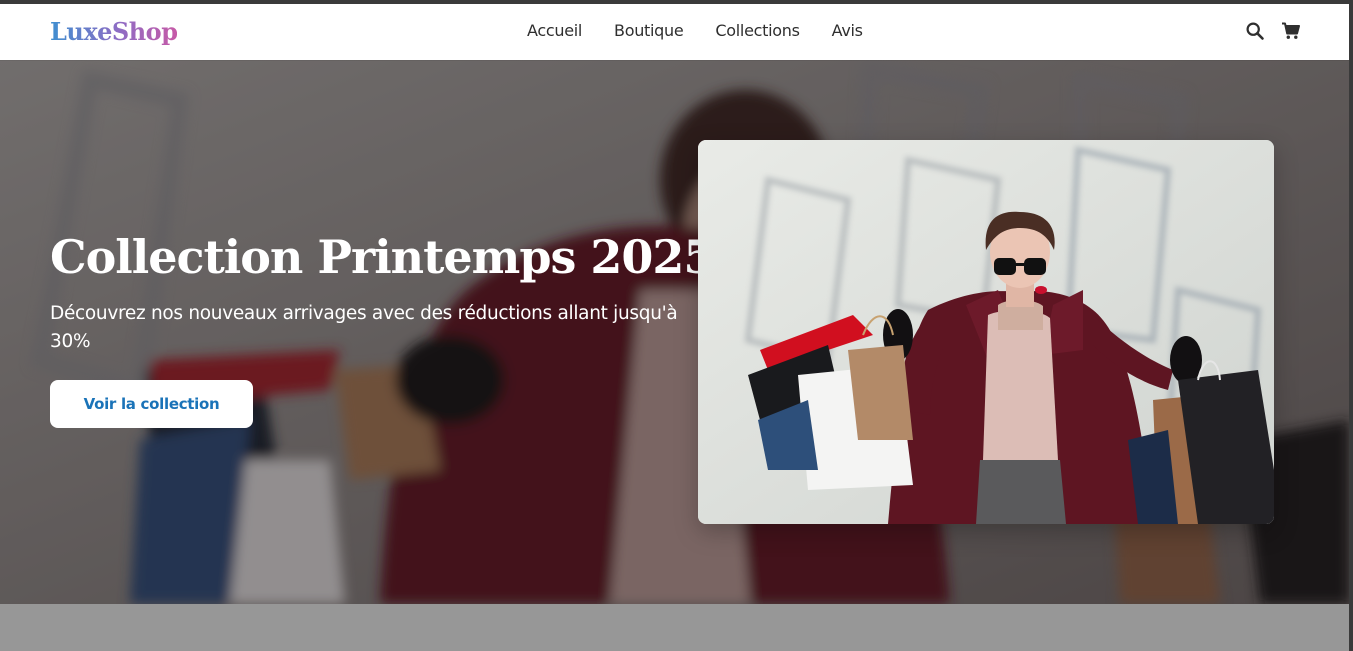 The width and height of the screenshot is (1353, 651). What do you see at coordinates (674, 627) in the screenshot?
I see `next-section-strip` at bounding box center [674, 627].